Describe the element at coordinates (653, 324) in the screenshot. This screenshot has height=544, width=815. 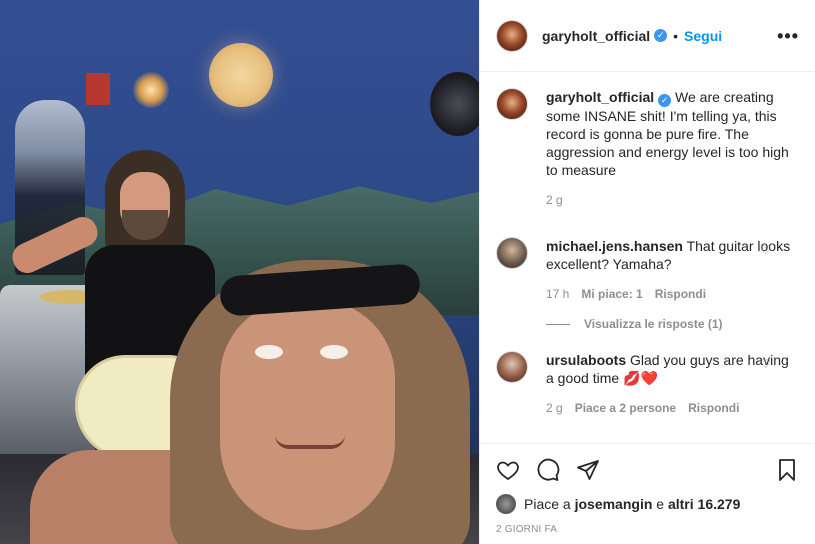
I see `view-replies-label: Visualizza le risposte (1)` at that location.